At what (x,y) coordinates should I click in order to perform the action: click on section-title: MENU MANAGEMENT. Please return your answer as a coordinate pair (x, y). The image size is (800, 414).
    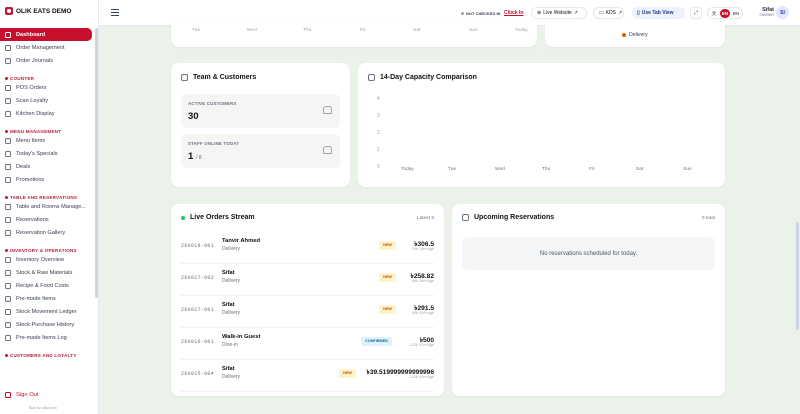
    Looking at the image, I should click on (36, 131).